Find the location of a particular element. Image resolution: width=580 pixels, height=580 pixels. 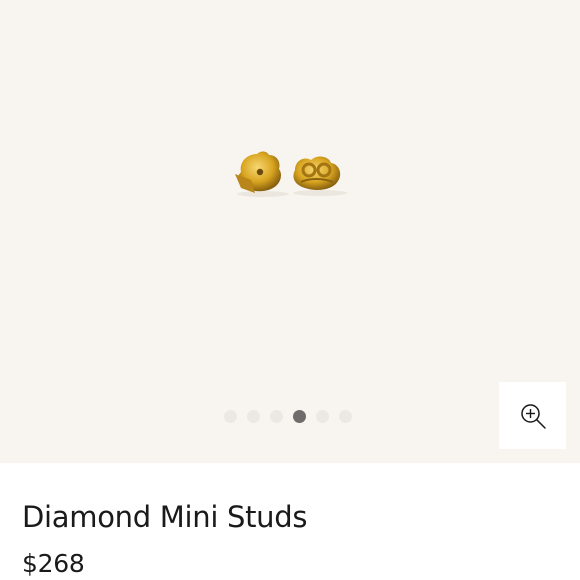

product-price: $268 is located at coordinates (53, 563).